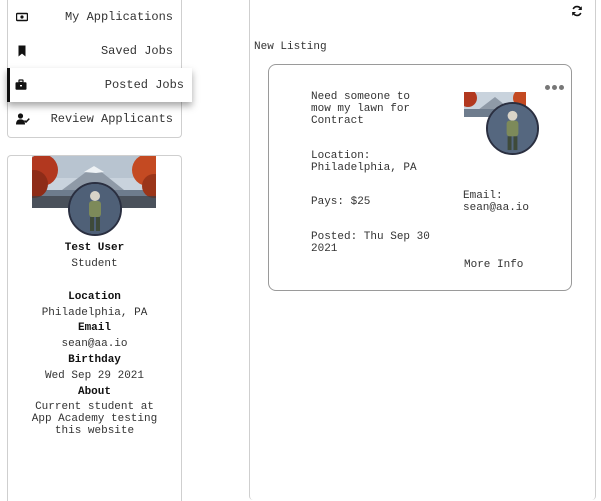  What do you see at coordinates (361, 97) in the screenshot?
I see `listing-title-line: Need someone to` at bounding box center [361, 97].